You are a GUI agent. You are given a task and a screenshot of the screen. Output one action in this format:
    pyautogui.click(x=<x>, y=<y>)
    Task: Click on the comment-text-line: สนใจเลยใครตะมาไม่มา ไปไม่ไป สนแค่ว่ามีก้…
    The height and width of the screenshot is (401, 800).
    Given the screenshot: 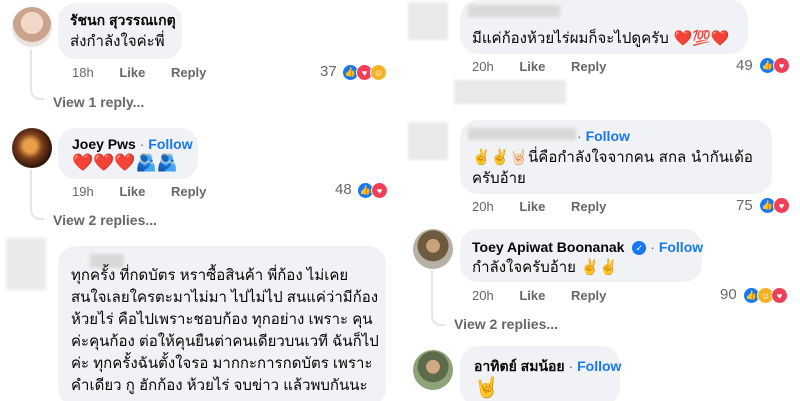 What is the action you would take?
    pyautogui.click(x=225, y=297)
    